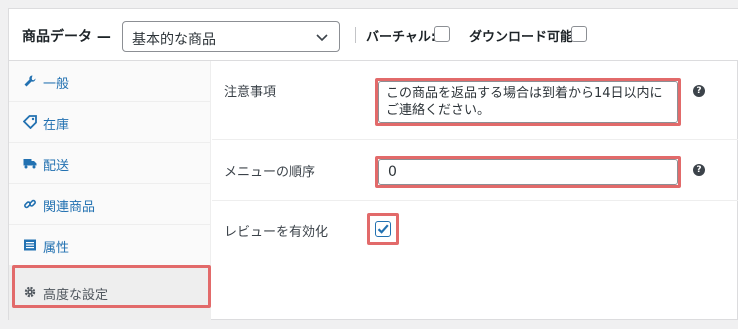 This screenshot has height=329, width=738. What do you see at coordinates (30, 164) in the screenshot?
I see `truck-icon` at bounding box center [30, 164].